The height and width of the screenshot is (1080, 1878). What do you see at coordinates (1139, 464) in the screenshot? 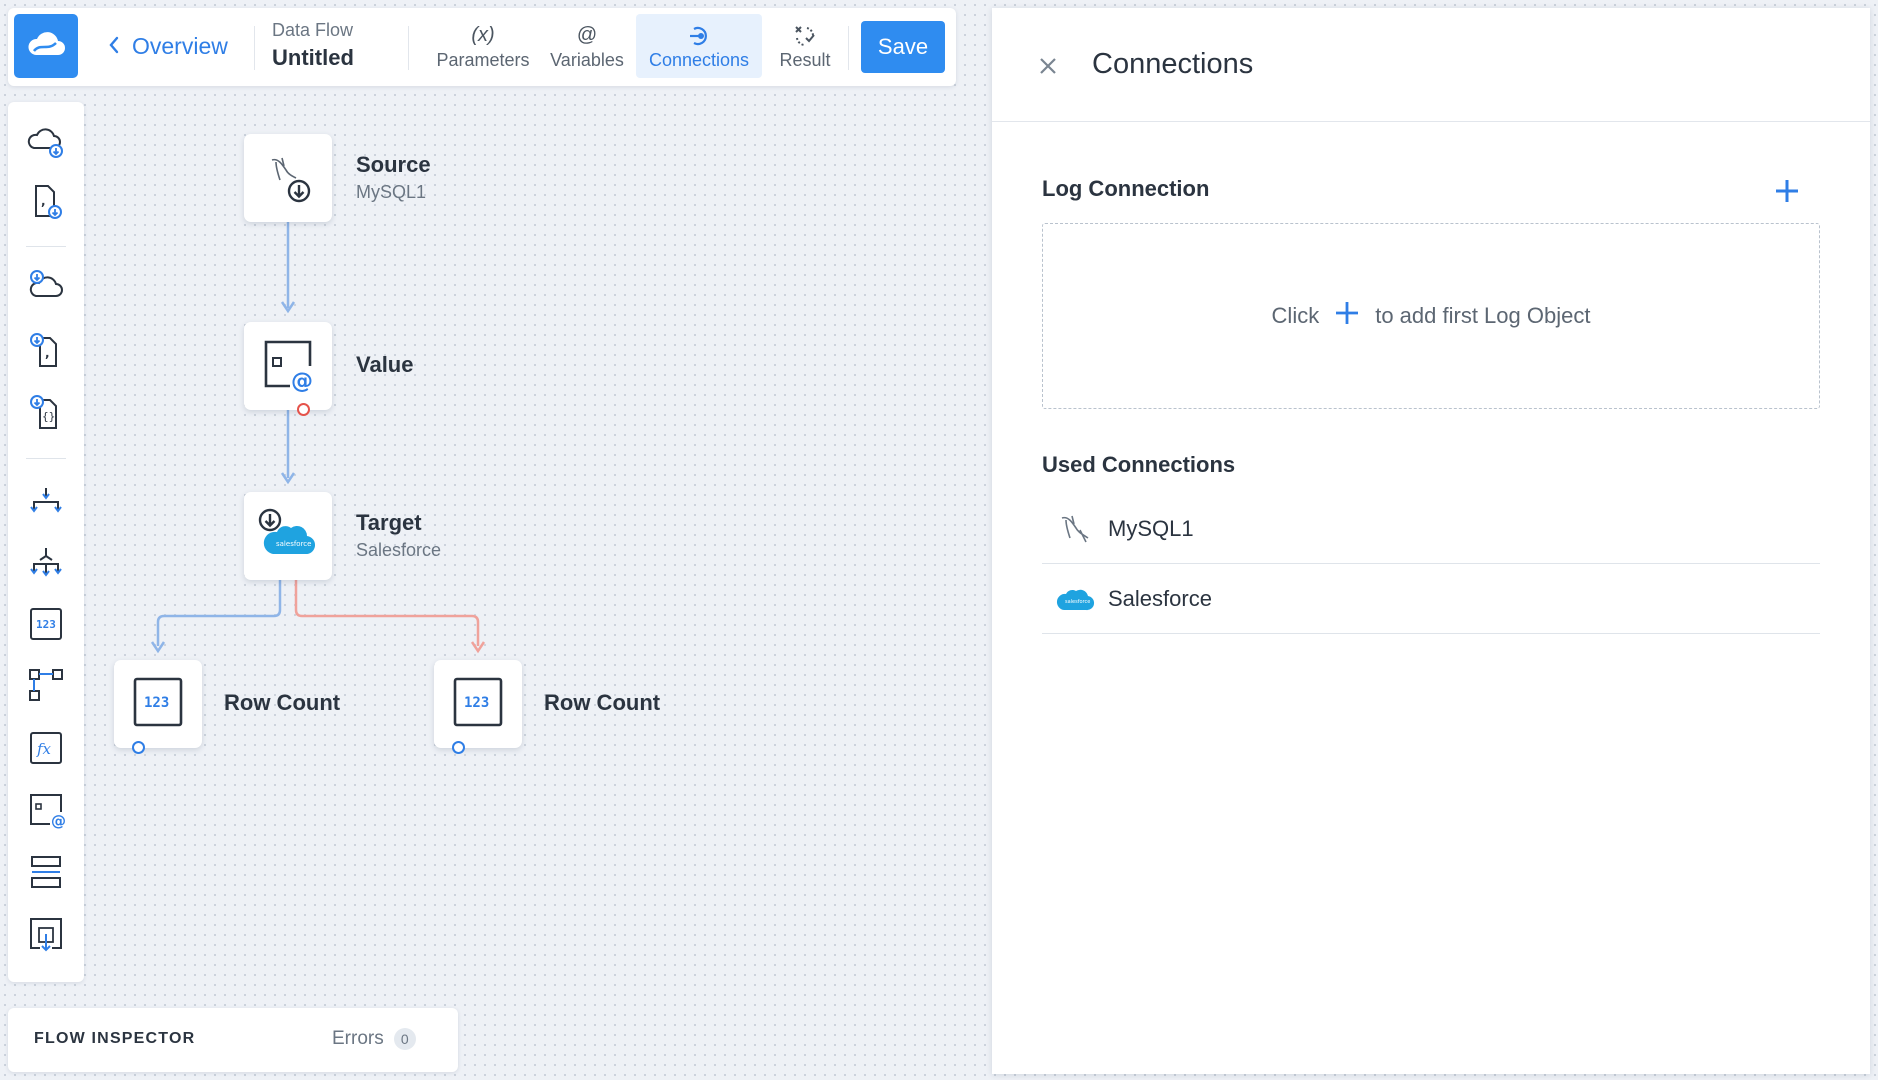
I see `used-connections-heading: Used Connections` at bounding box center [1139, 464].